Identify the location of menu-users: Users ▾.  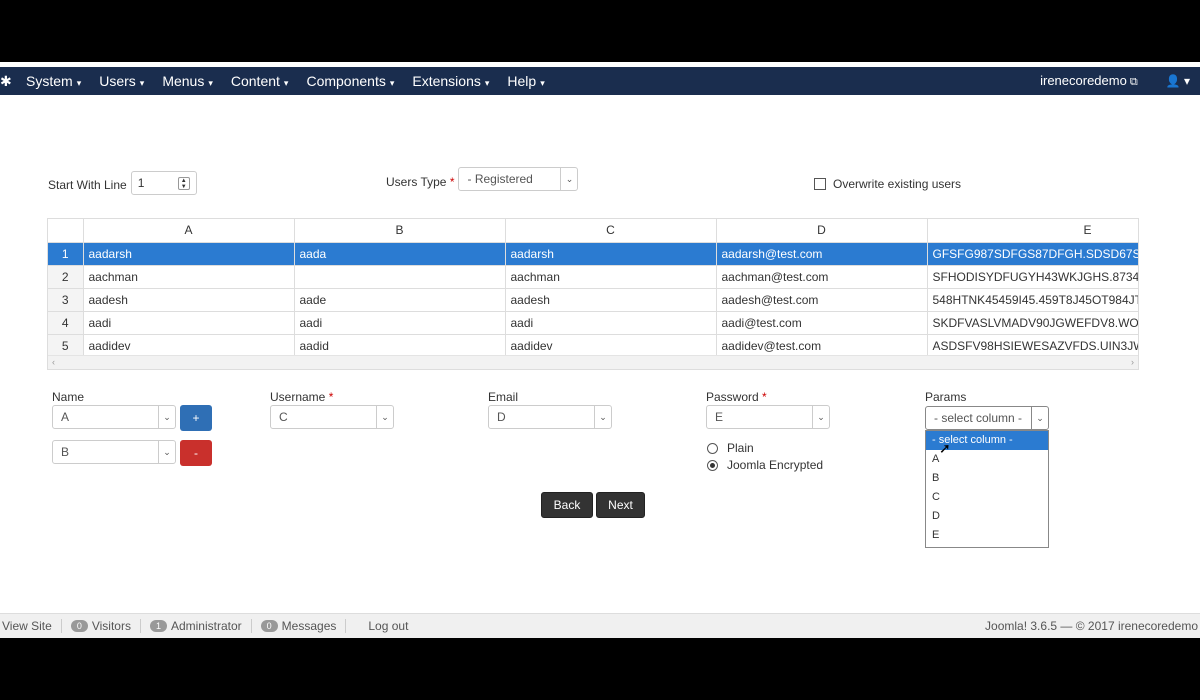
(121, 81).